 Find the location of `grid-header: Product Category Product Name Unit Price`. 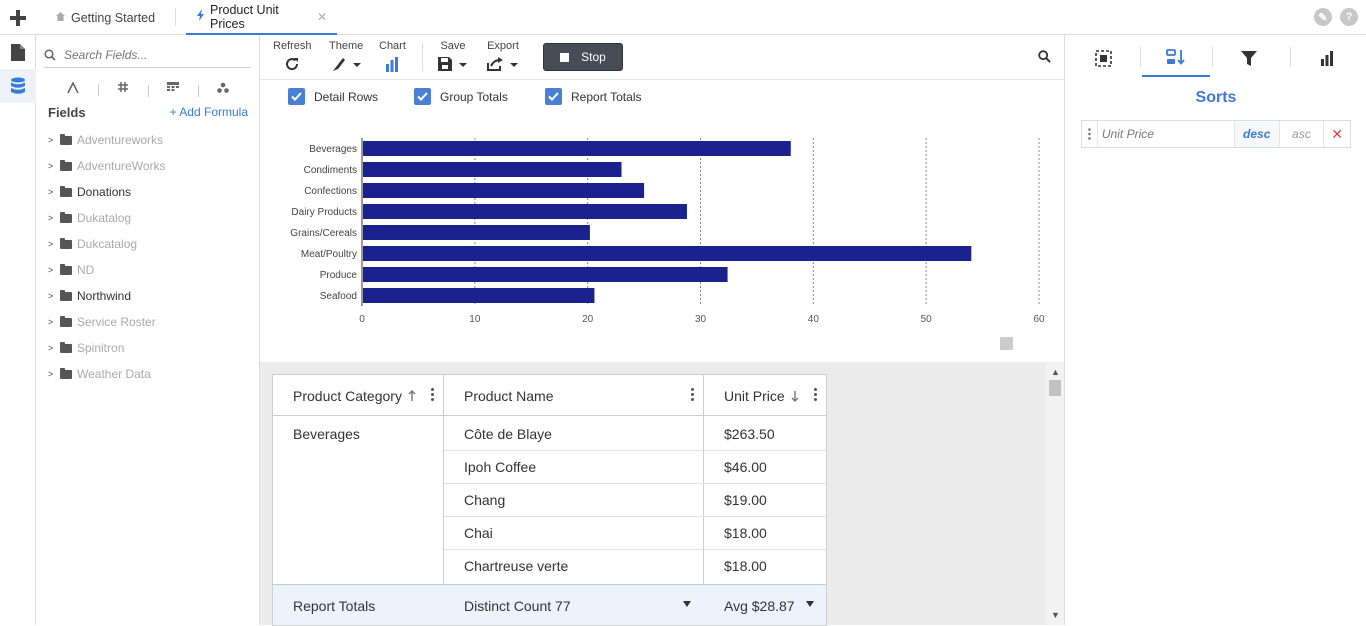

grid-header: Product Category Product Name Unit Price is located at coordinates (549, 395).